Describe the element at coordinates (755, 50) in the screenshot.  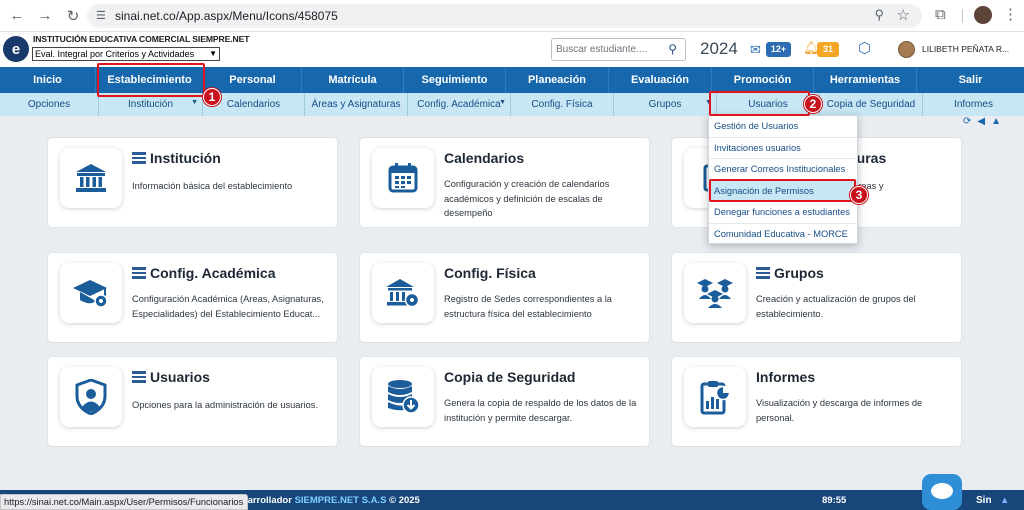
I see `mail-icon: ✉` at that location.